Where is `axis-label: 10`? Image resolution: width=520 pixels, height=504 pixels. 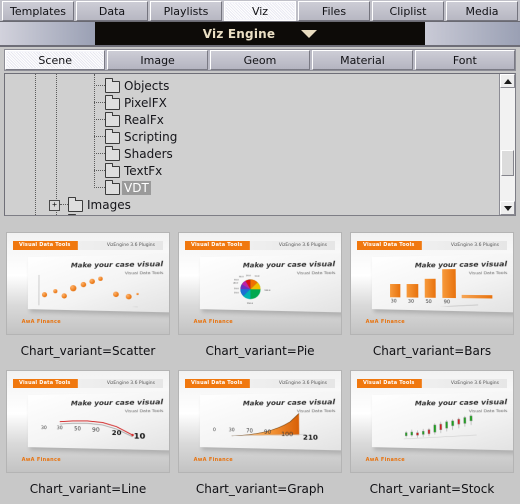
axis-label: 10 is located at coordinates (140, 436).